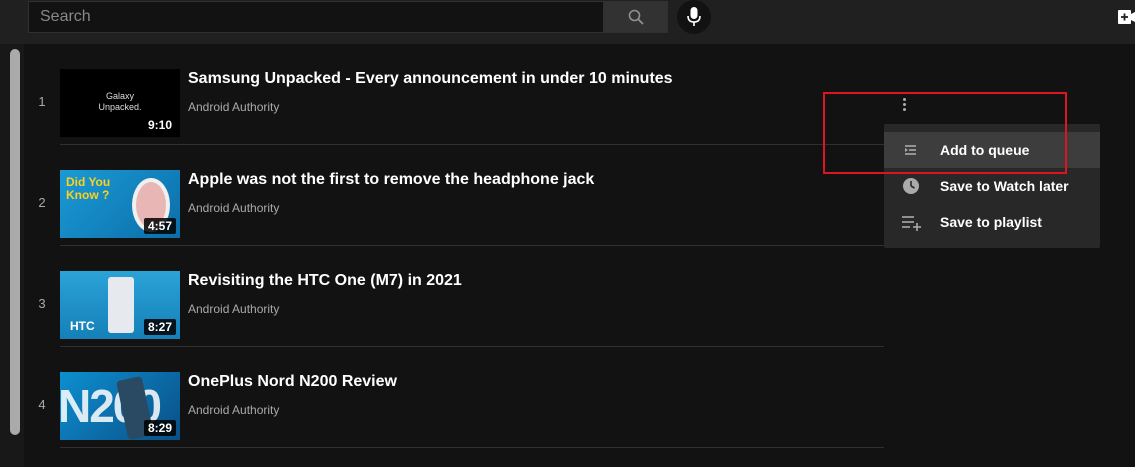 This screenshot has height=467, width=1135. I want to click on thumbnail-text: HTC, so click(82, 326).